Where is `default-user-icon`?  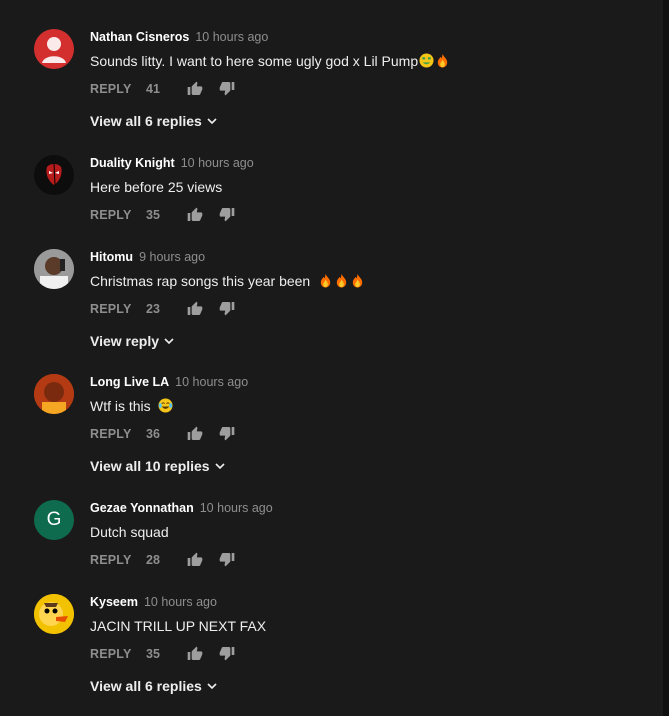 default-user-icon is located at coordinates (54, 50).